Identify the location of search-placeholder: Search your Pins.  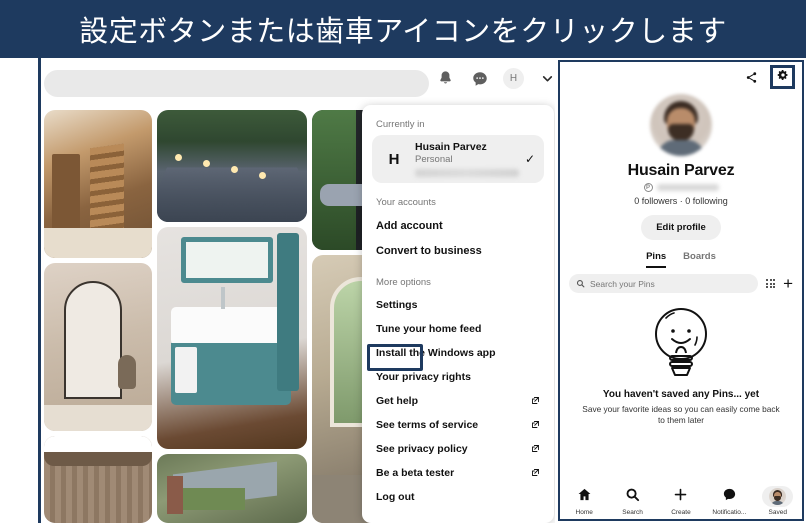
(622, 283).